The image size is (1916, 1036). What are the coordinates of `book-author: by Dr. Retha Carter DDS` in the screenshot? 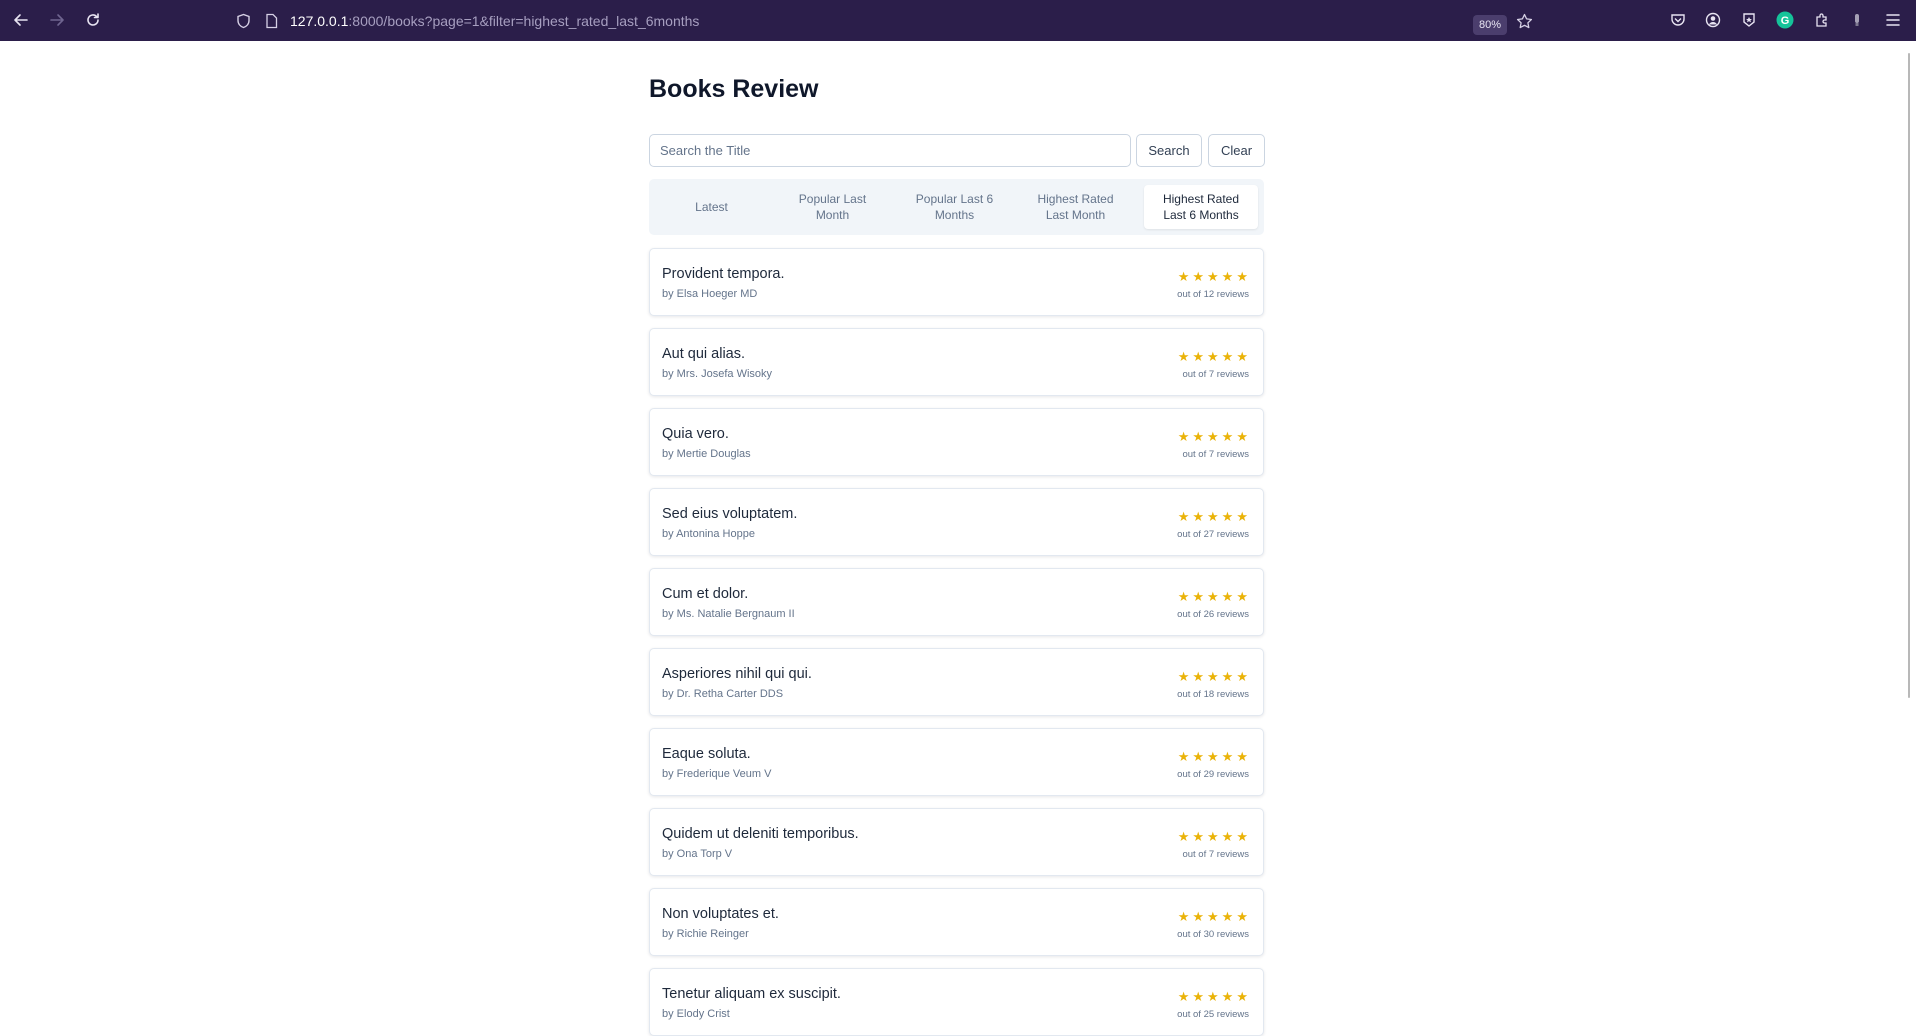 It's located at (723, 694).